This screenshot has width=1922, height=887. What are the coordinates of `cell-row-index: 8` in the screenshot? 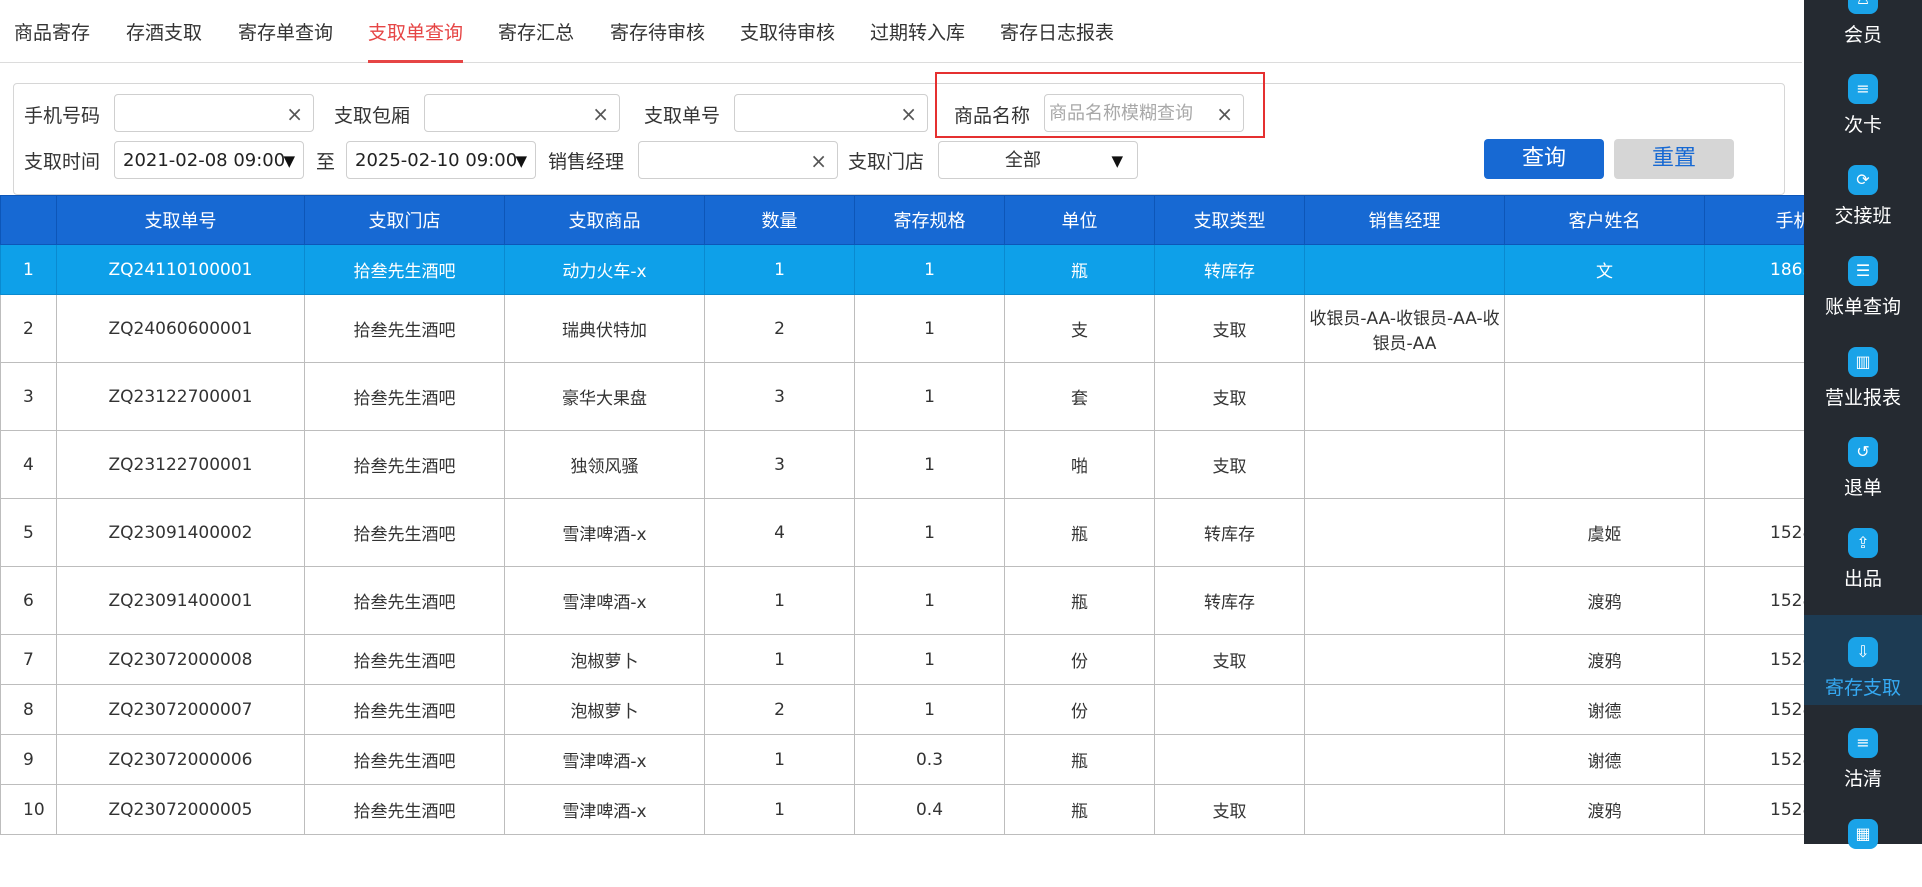 It's located at (28, 709).